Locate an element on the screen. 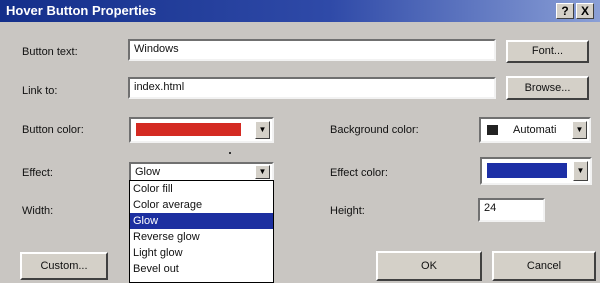 The image size is (600, 283). link-to-label: Link to: is located at coordinates (40, 91).